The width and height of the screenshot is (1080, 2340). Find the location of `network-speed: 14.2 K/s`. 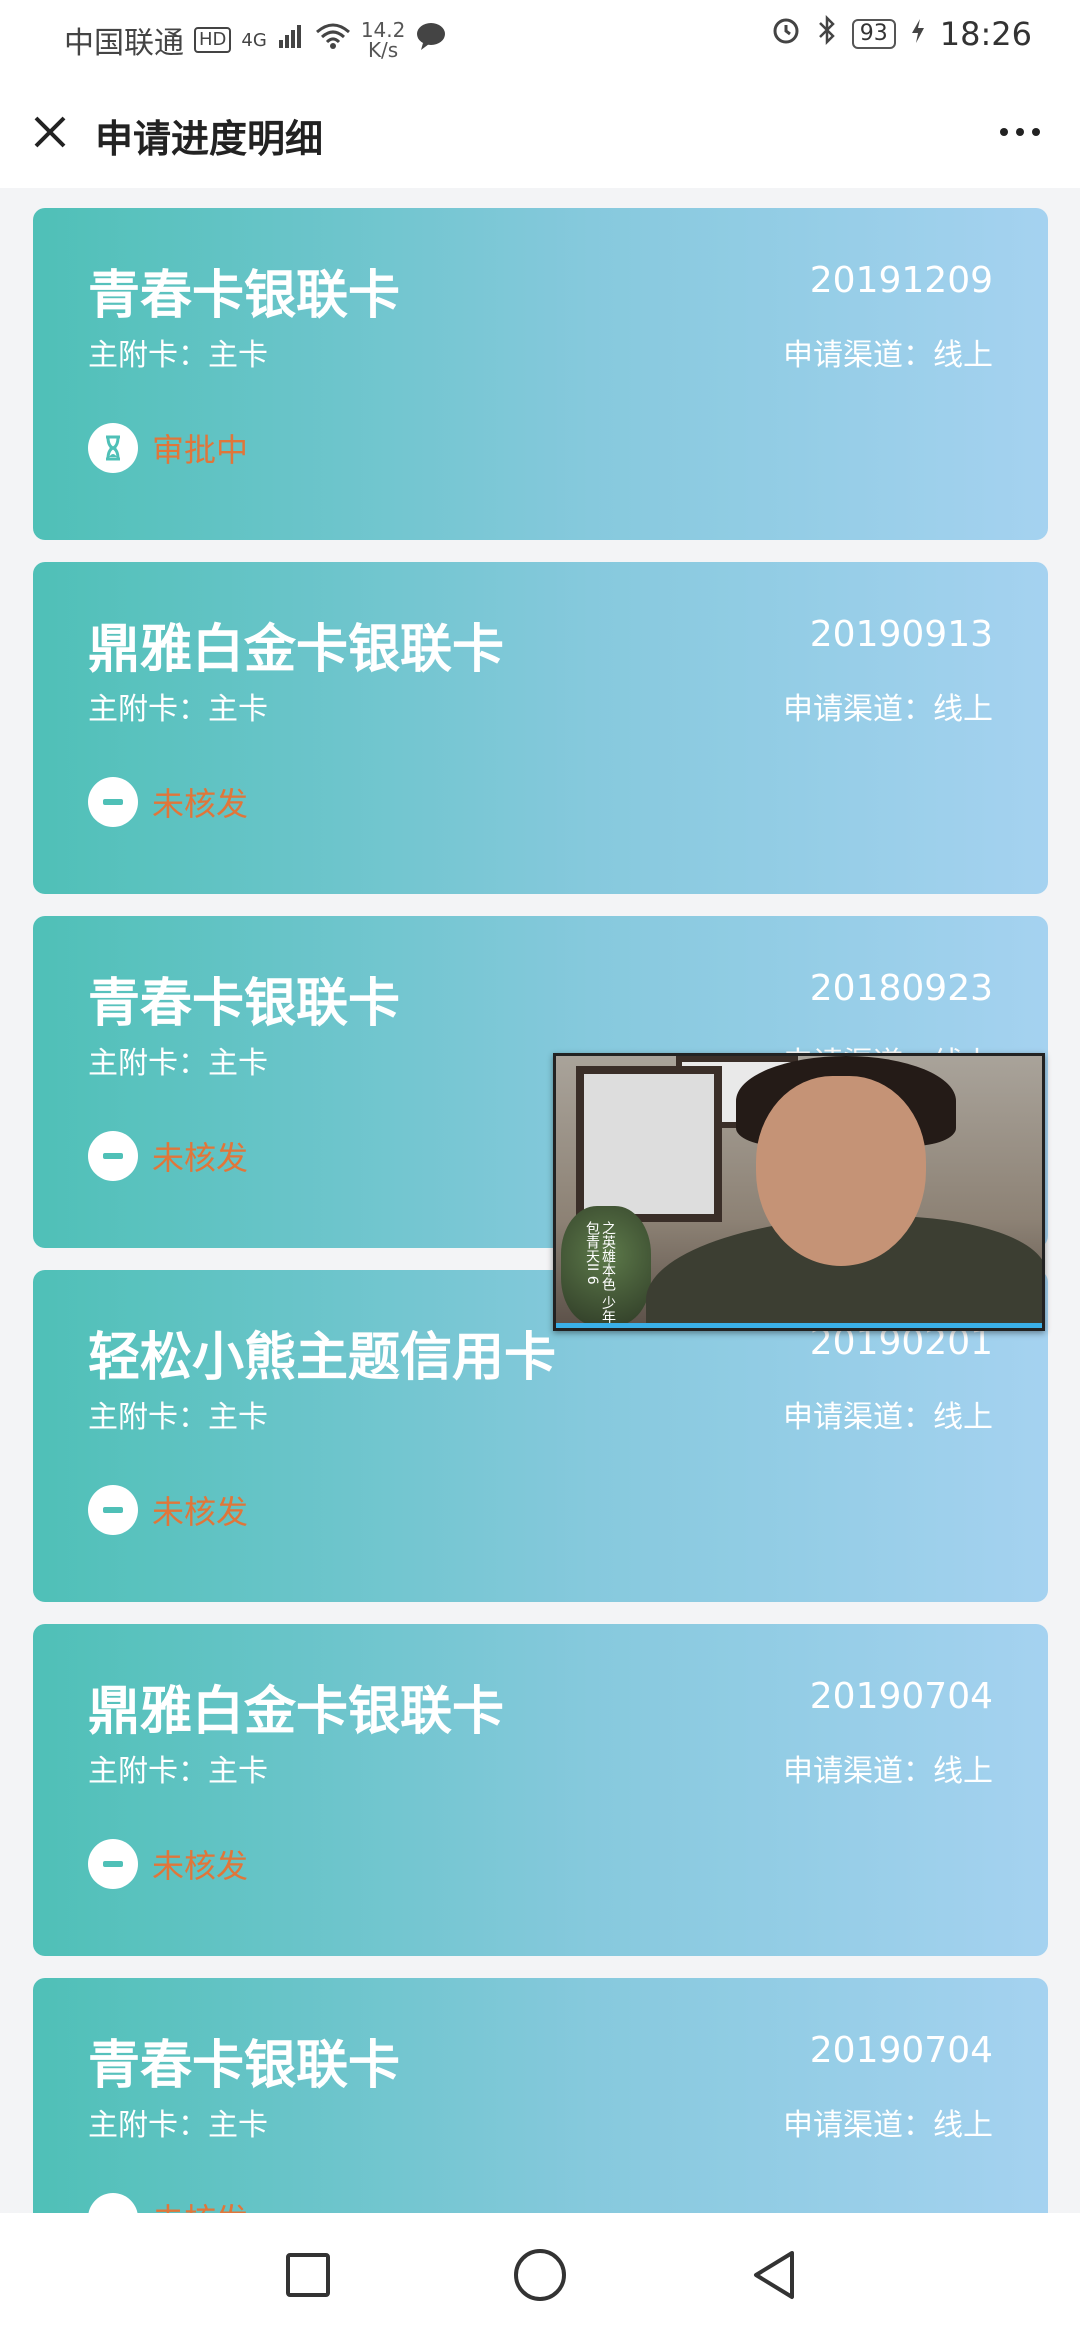

network-speed: 14.2 K/s is located at coordinates (383, 40).